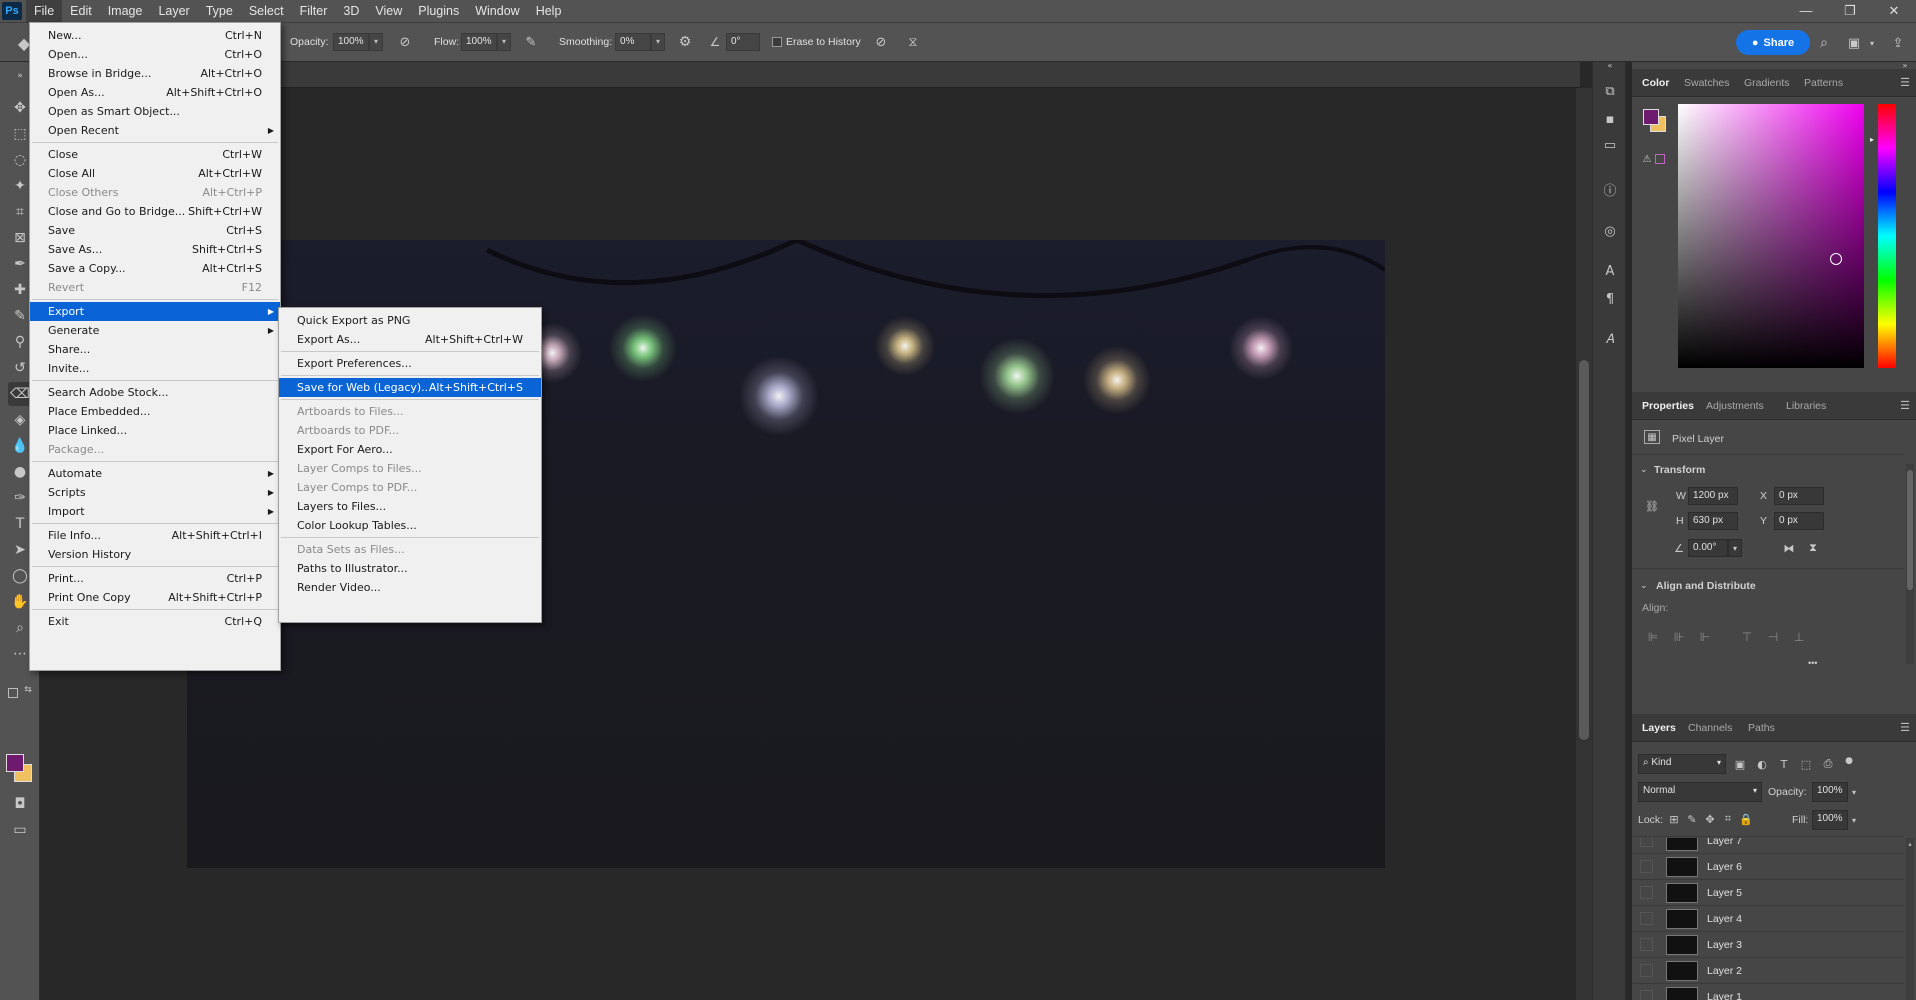 Image resolution: width=1916 pixels, height=1000 pixels. I want to click on file_menu-item-new: New... Ctrl+N, so click(155, 35).